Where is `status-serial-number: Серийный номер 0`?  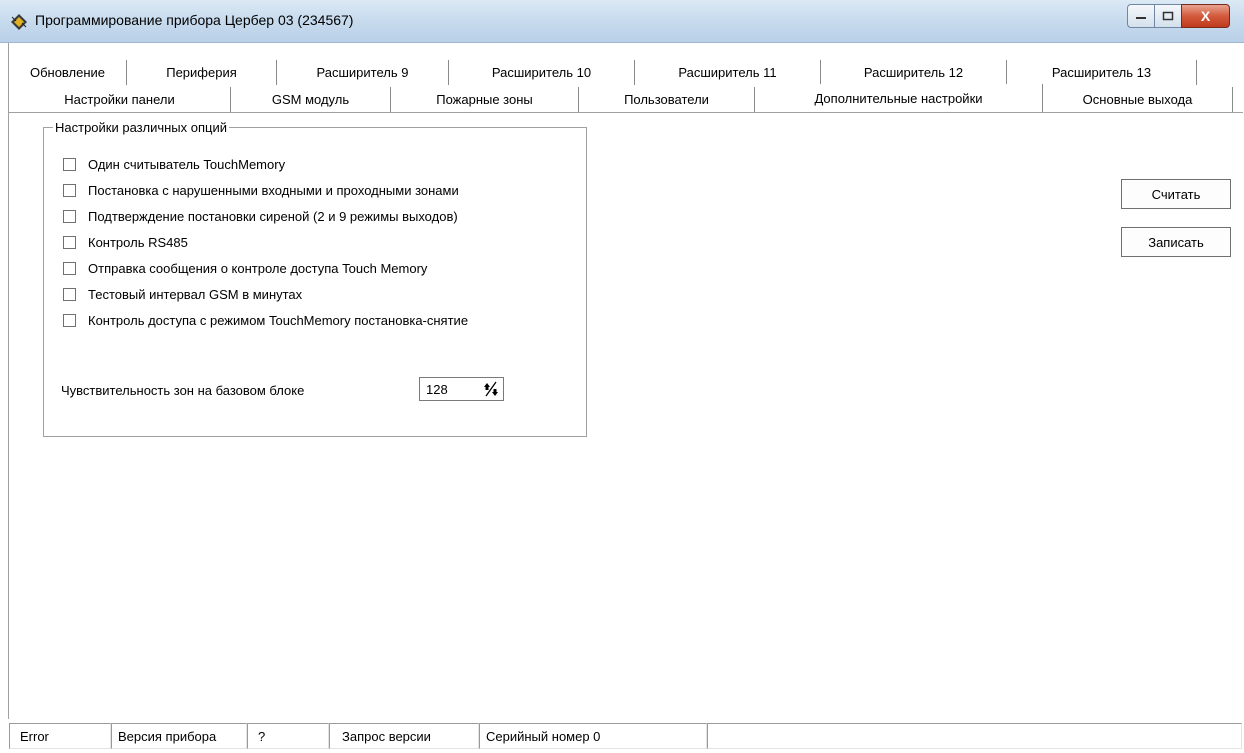
status-serial-number: Серийный номер 0 is located at coordinates (593, 736).